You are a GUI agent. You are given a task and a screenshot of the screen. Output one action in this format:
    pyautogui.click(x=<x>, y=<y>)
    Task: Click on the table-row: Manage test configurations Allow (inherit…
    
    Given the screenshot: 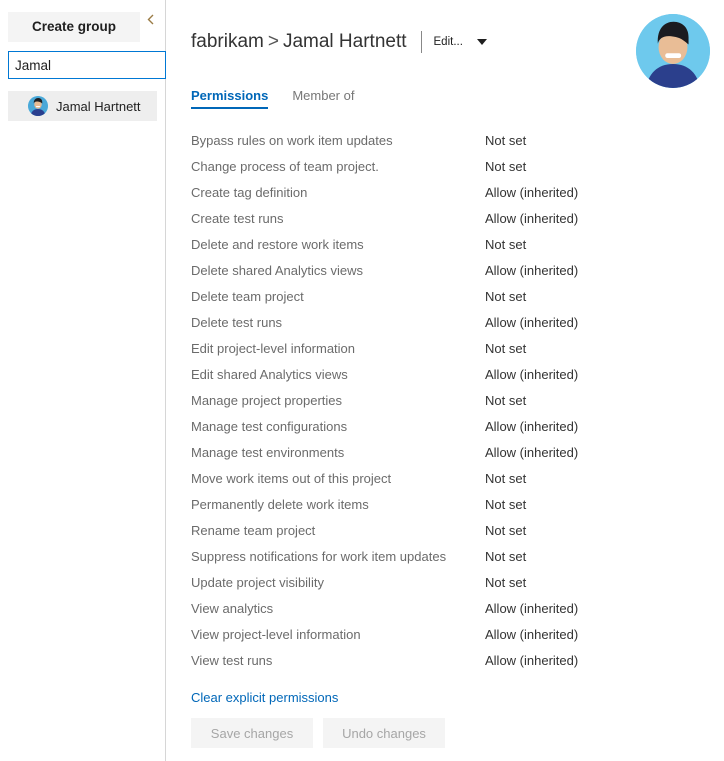 What is the action you would take?
    pyautogui.click(x=411, y=426)
    